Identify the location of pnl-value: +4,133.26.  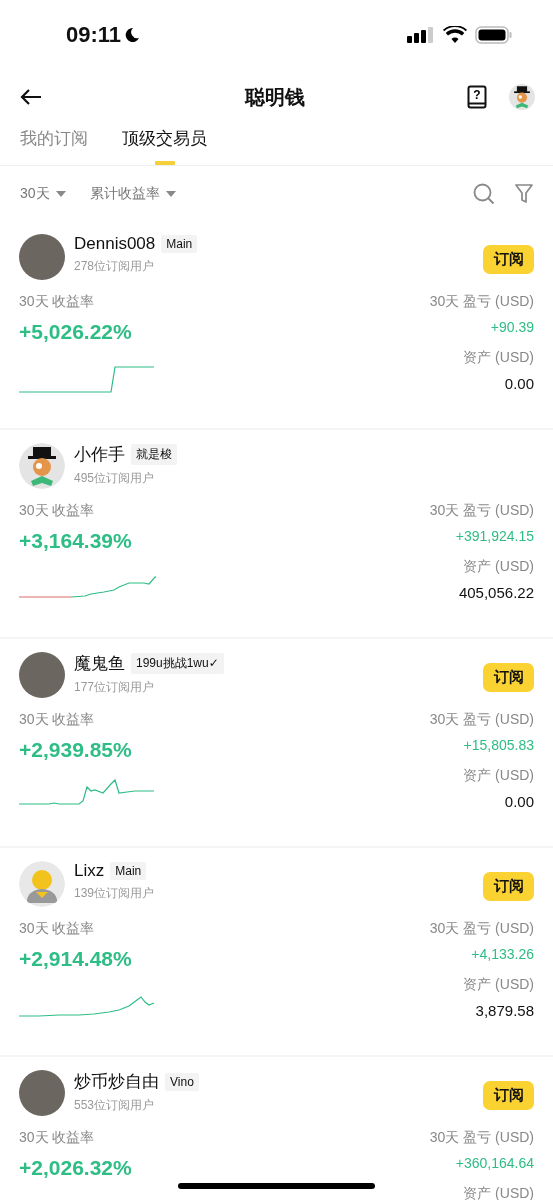
(502, 954).